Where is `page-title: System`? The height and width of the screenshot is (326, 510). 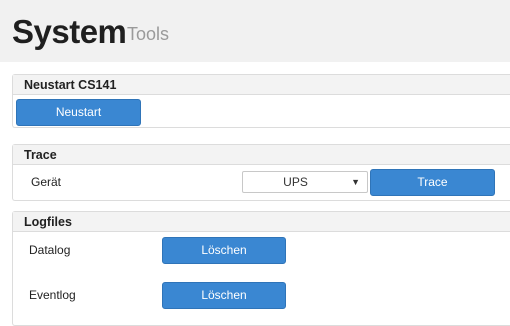 page-title: System is located at coordinates (69, 31).